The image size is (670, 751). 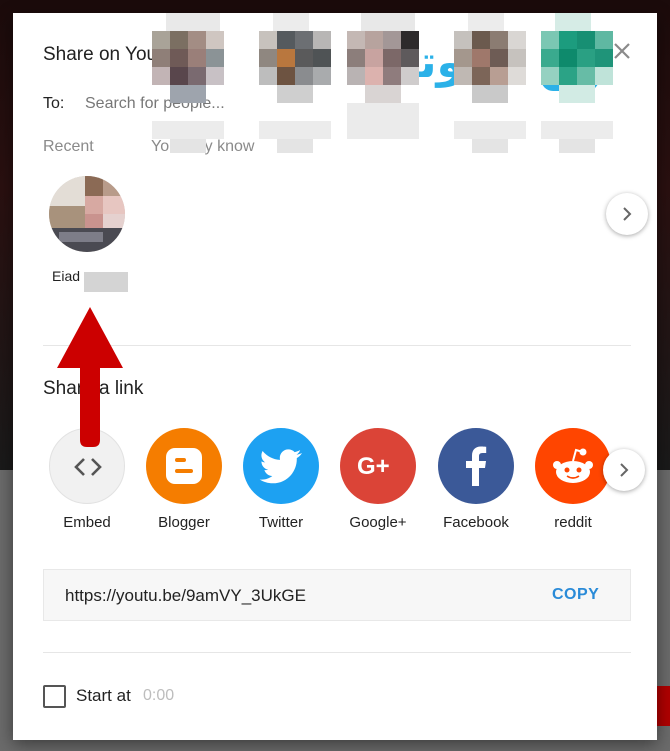 I want to click on share-reddit-button: reddit, so click(x=573, y=483).